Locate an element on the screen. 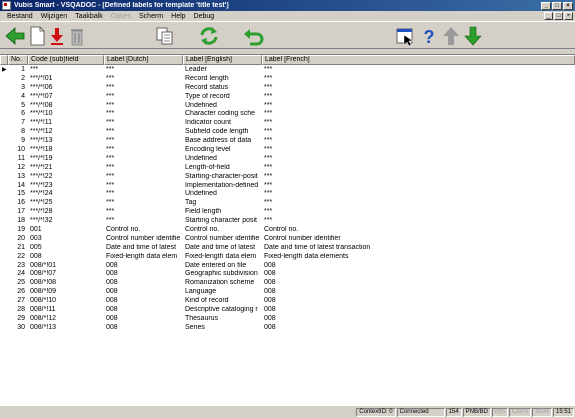  cell-label-english: Type of record is located at coordinates (207, 96).